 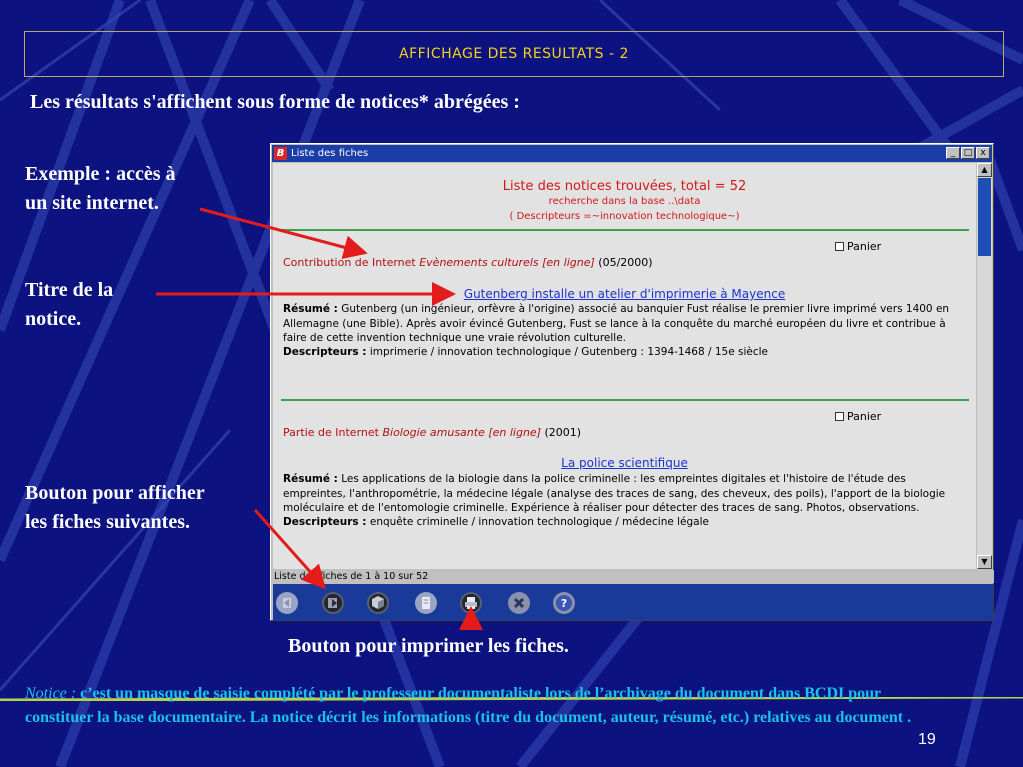 I want to click on scroll-down-icon: ▼, so click(x=984, y=562).